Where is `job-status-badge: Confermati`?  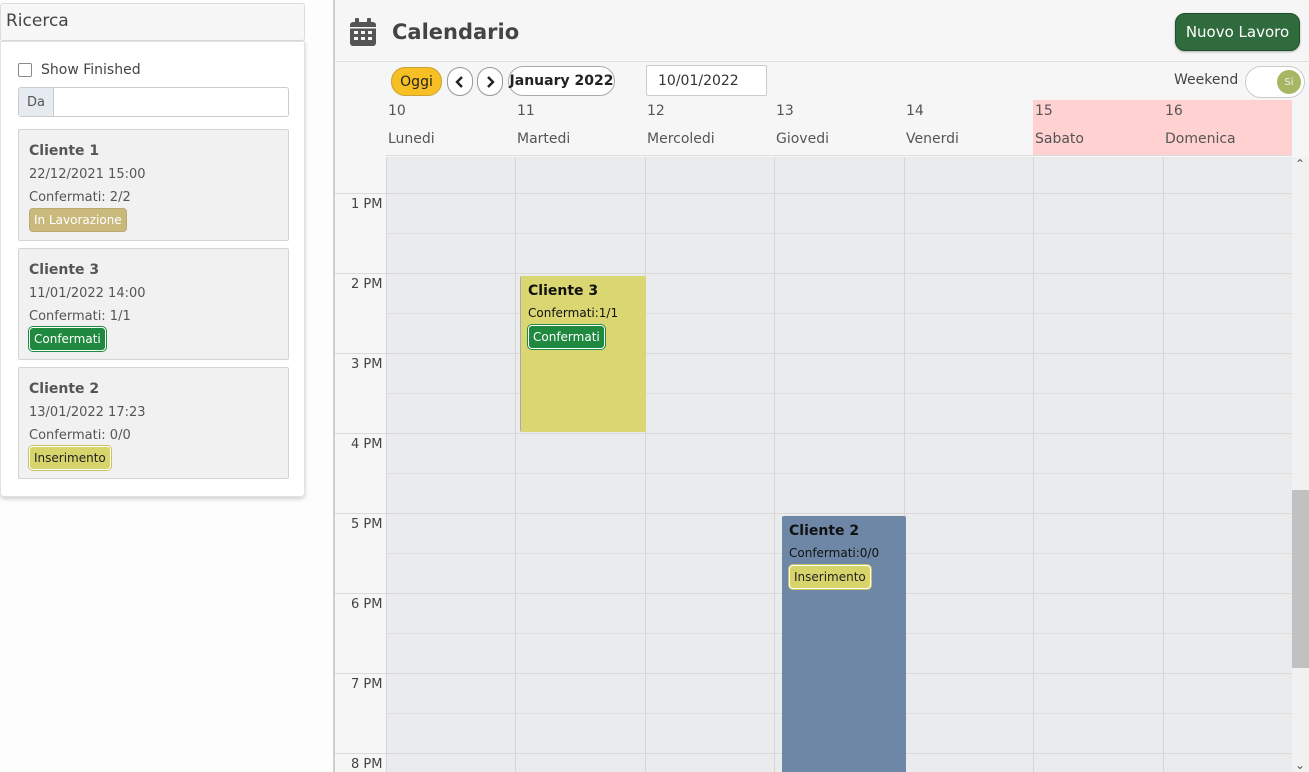
job-status-badge: Confermati is located at coordinates (67, 339).